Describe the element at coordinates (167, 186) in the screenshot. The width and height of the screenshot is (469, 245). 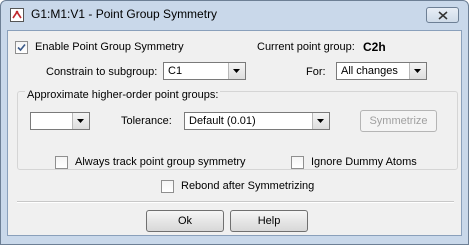
I see `rebond-checkbox` at that location.